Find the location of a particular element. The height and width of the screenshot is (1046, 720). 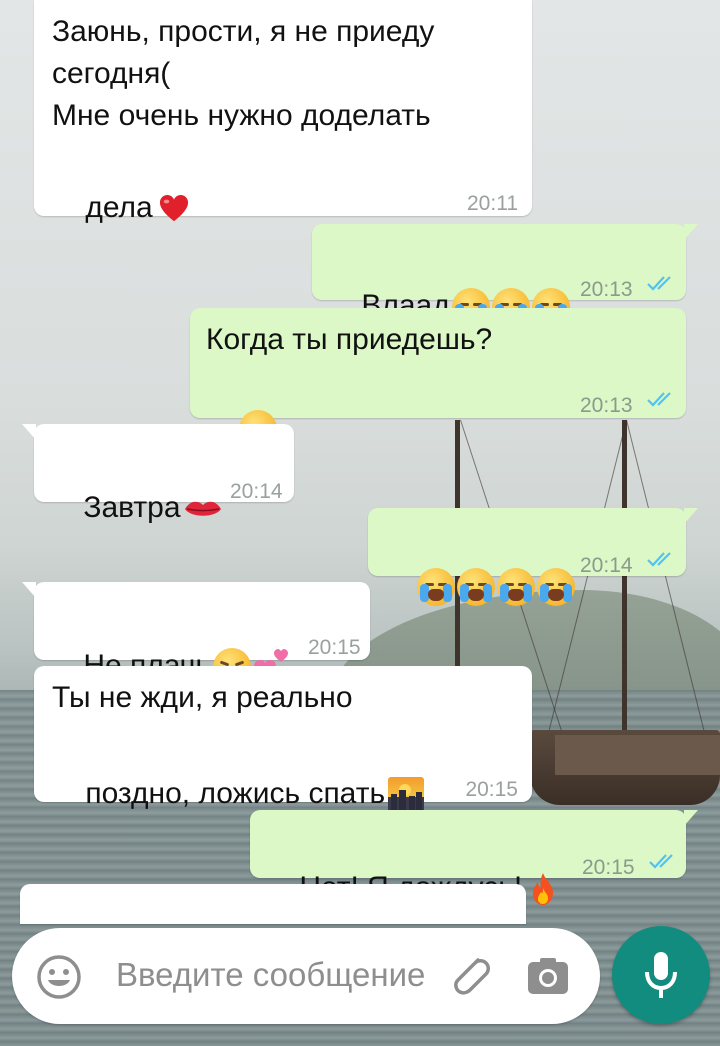

message-composer: Введите сообщение is located at coordinates (306, 976).